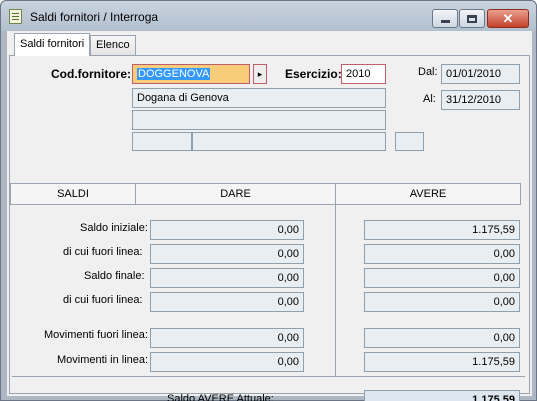 The height and width of the screenshot is (401, 537). I want to click on minimize-button, so click(445, 18).